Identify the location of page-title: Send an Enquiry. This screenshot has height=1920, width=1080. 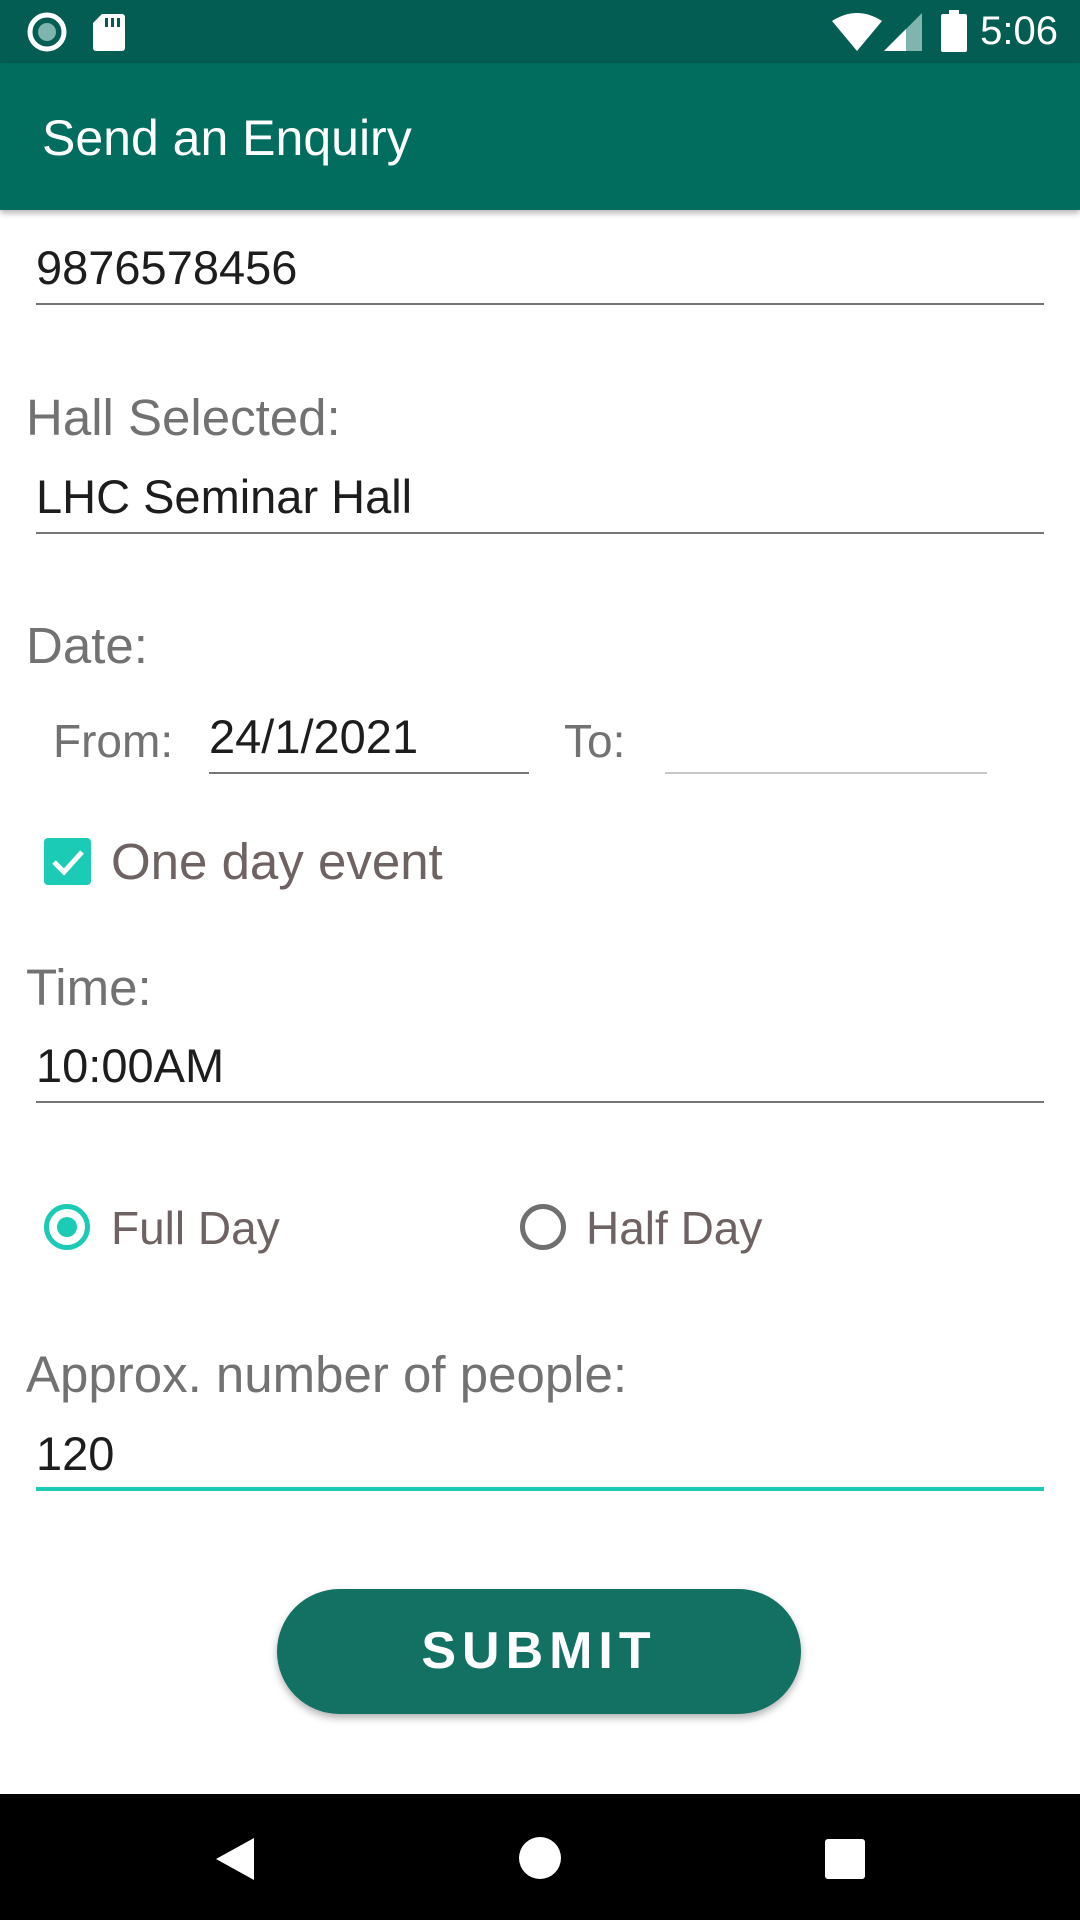
(227, 138).